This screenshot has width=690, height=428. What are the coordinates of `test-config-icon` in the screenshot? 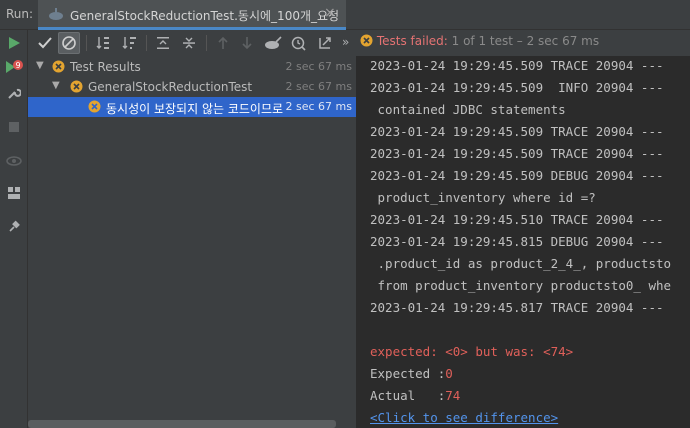 It's located at (56, 14).